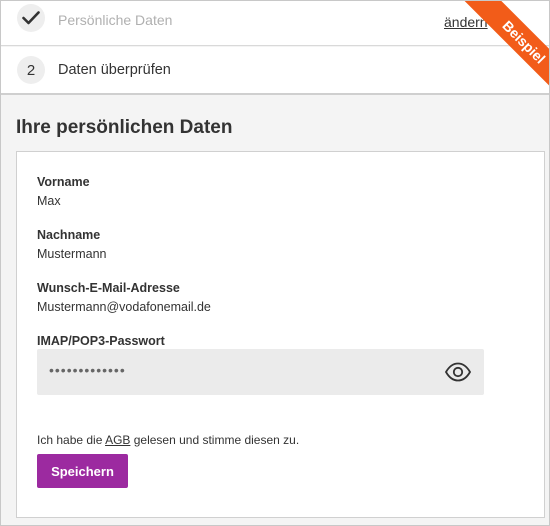 The image size is (550, 526). What do you see at coordinates (87, 370) in the screenshot?
I see `password-value: •••••••••••••` at bounding box center [87, 370].